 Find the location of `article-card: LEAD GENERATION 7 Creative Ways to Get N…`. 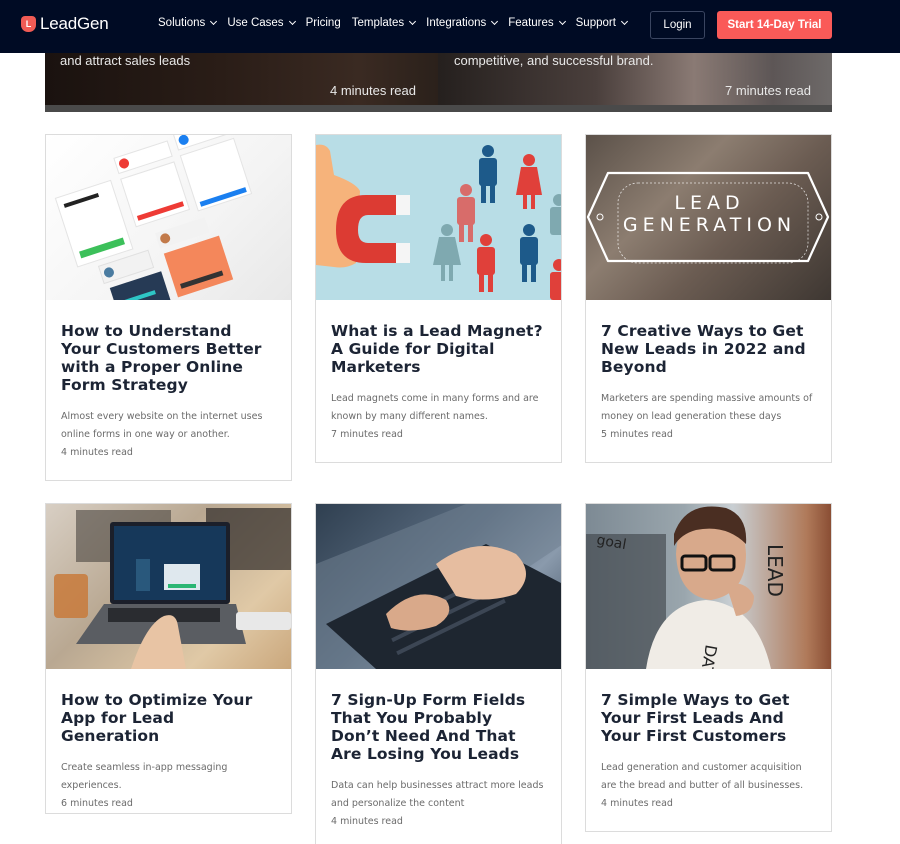

article-card: LEAD GENERATION 7 Creative Ways to Get N… is located at coordinates (708, 298).